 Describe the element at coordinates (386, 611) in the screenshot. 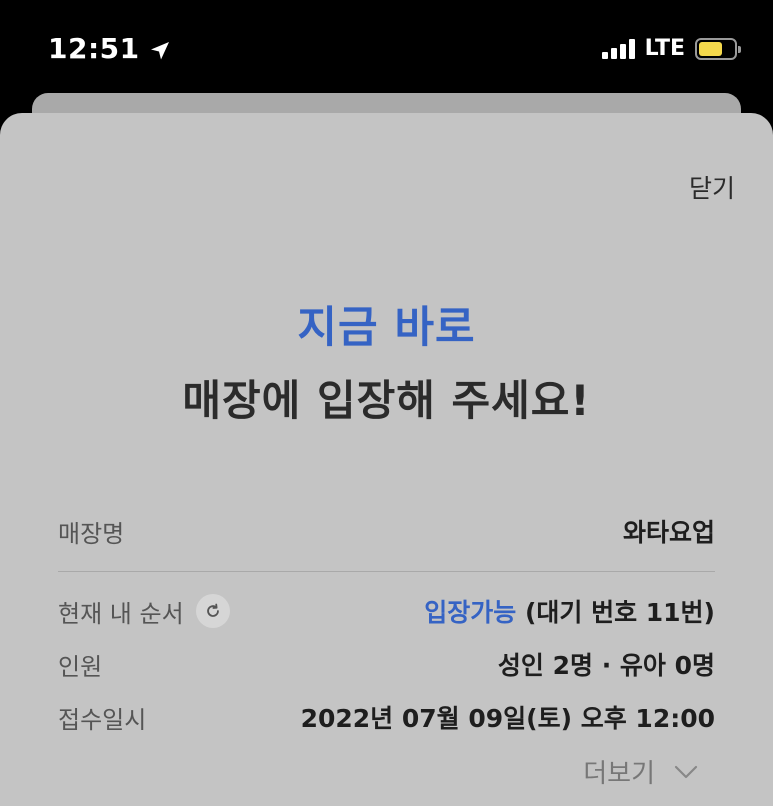

I see `info-row-queue: 현재 내 순서 입장가능 (대기 번호 11번)` at that location.